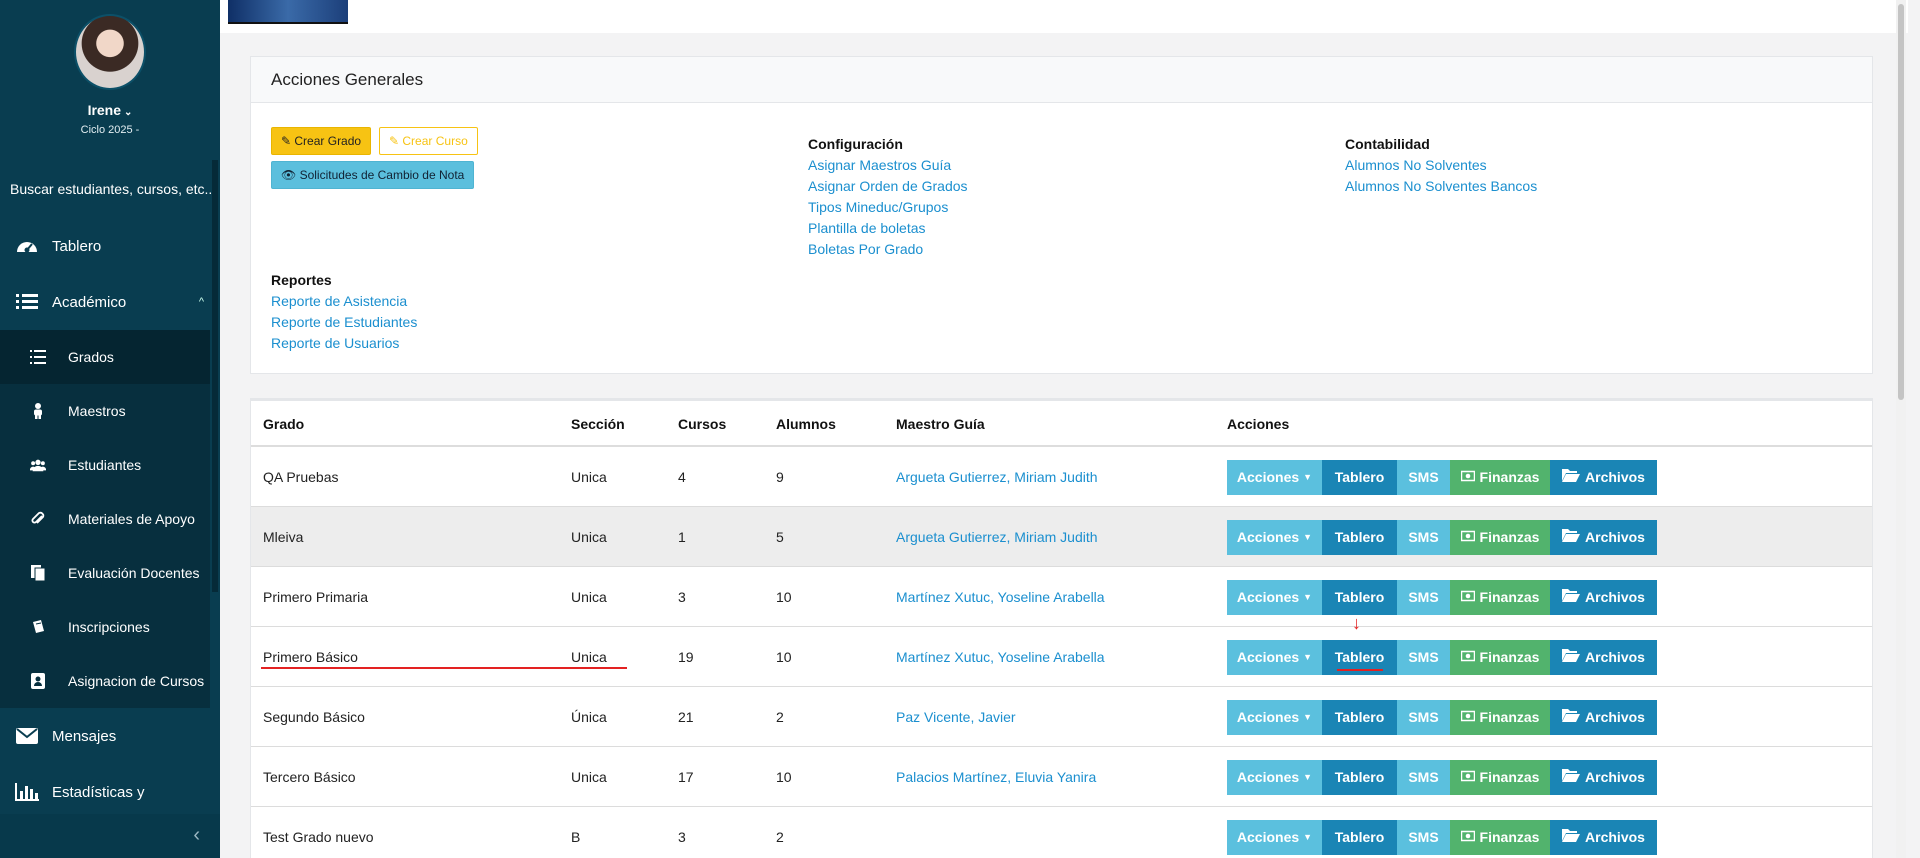 This screenshot has height=858, width=1920. I want to click on sidebar-item-maestros: Maestros, so click(105, 411).